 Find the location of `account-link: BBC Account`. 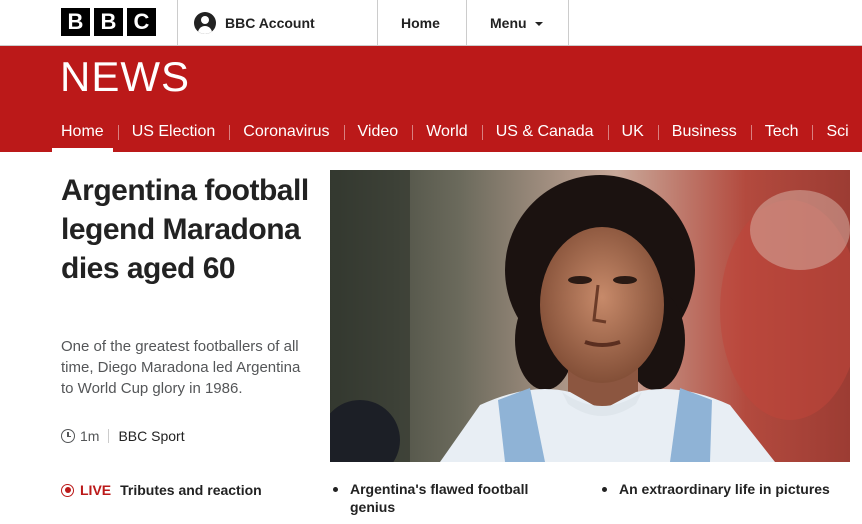

account-link: BBC Account is located at coordinates (254, 22).